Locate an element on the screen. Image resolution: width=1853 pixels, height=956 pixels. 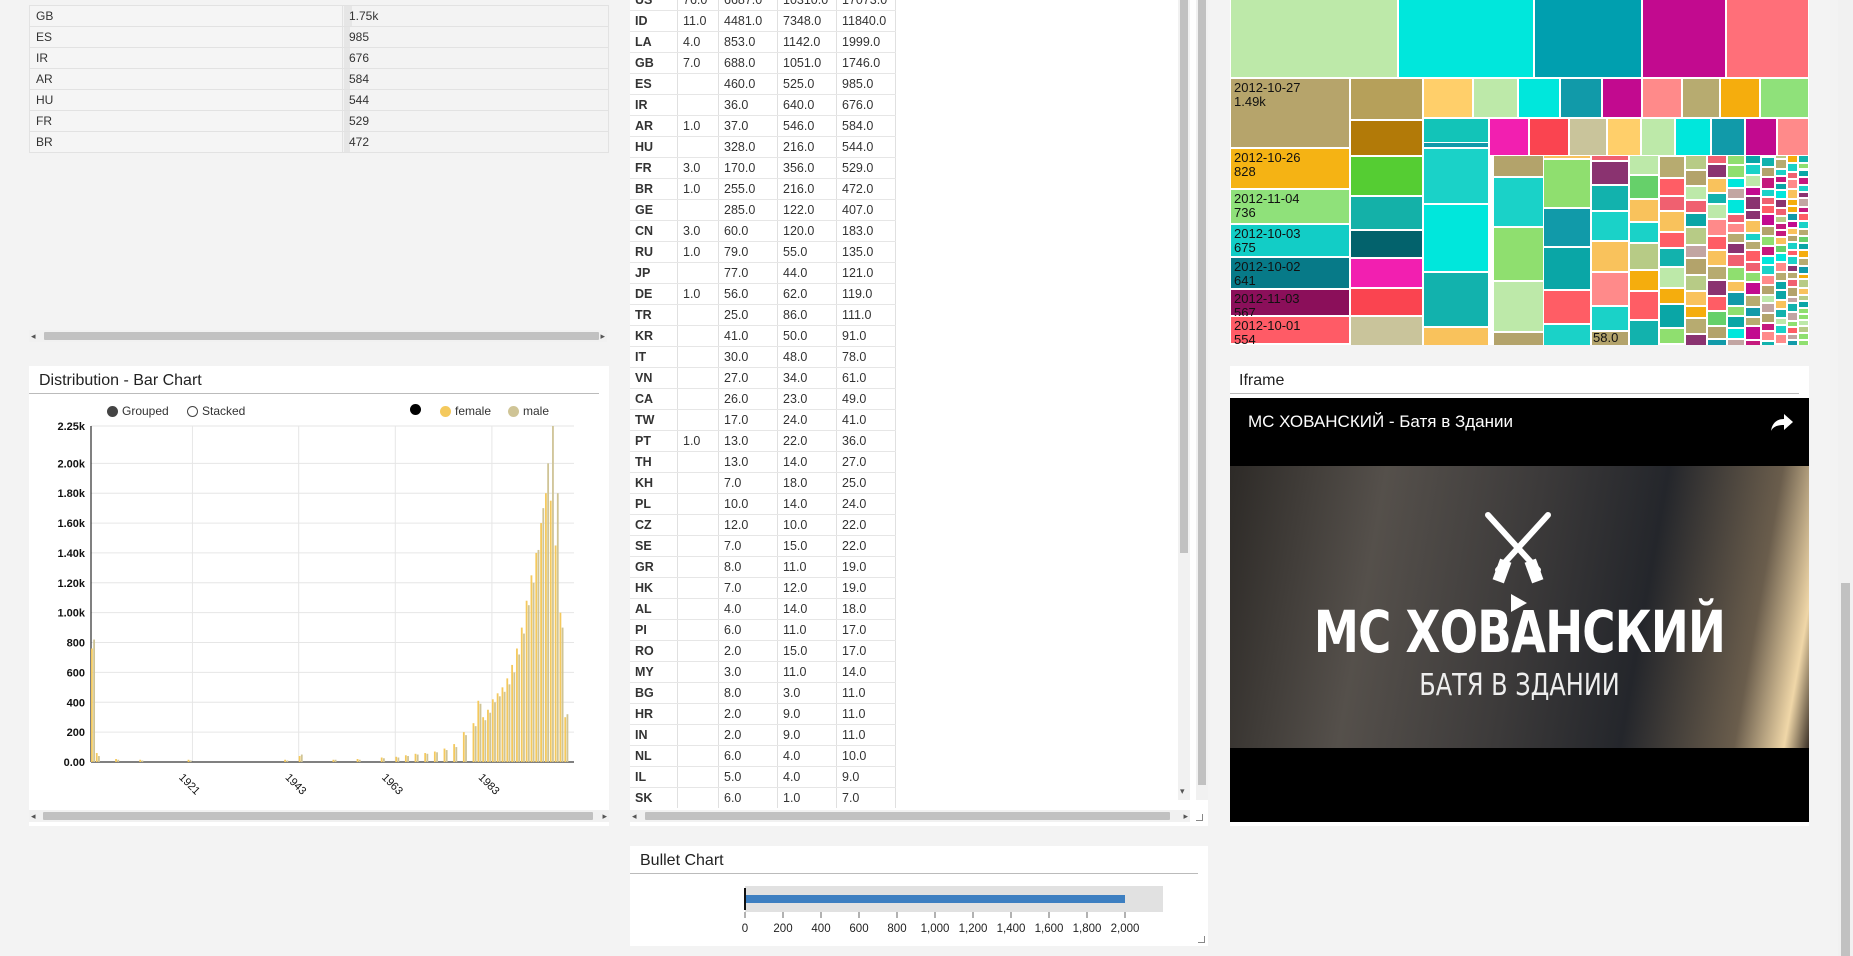
table-row: CN 3.0 60.0 120.0 183.0 is located at coordinates (763, 231).